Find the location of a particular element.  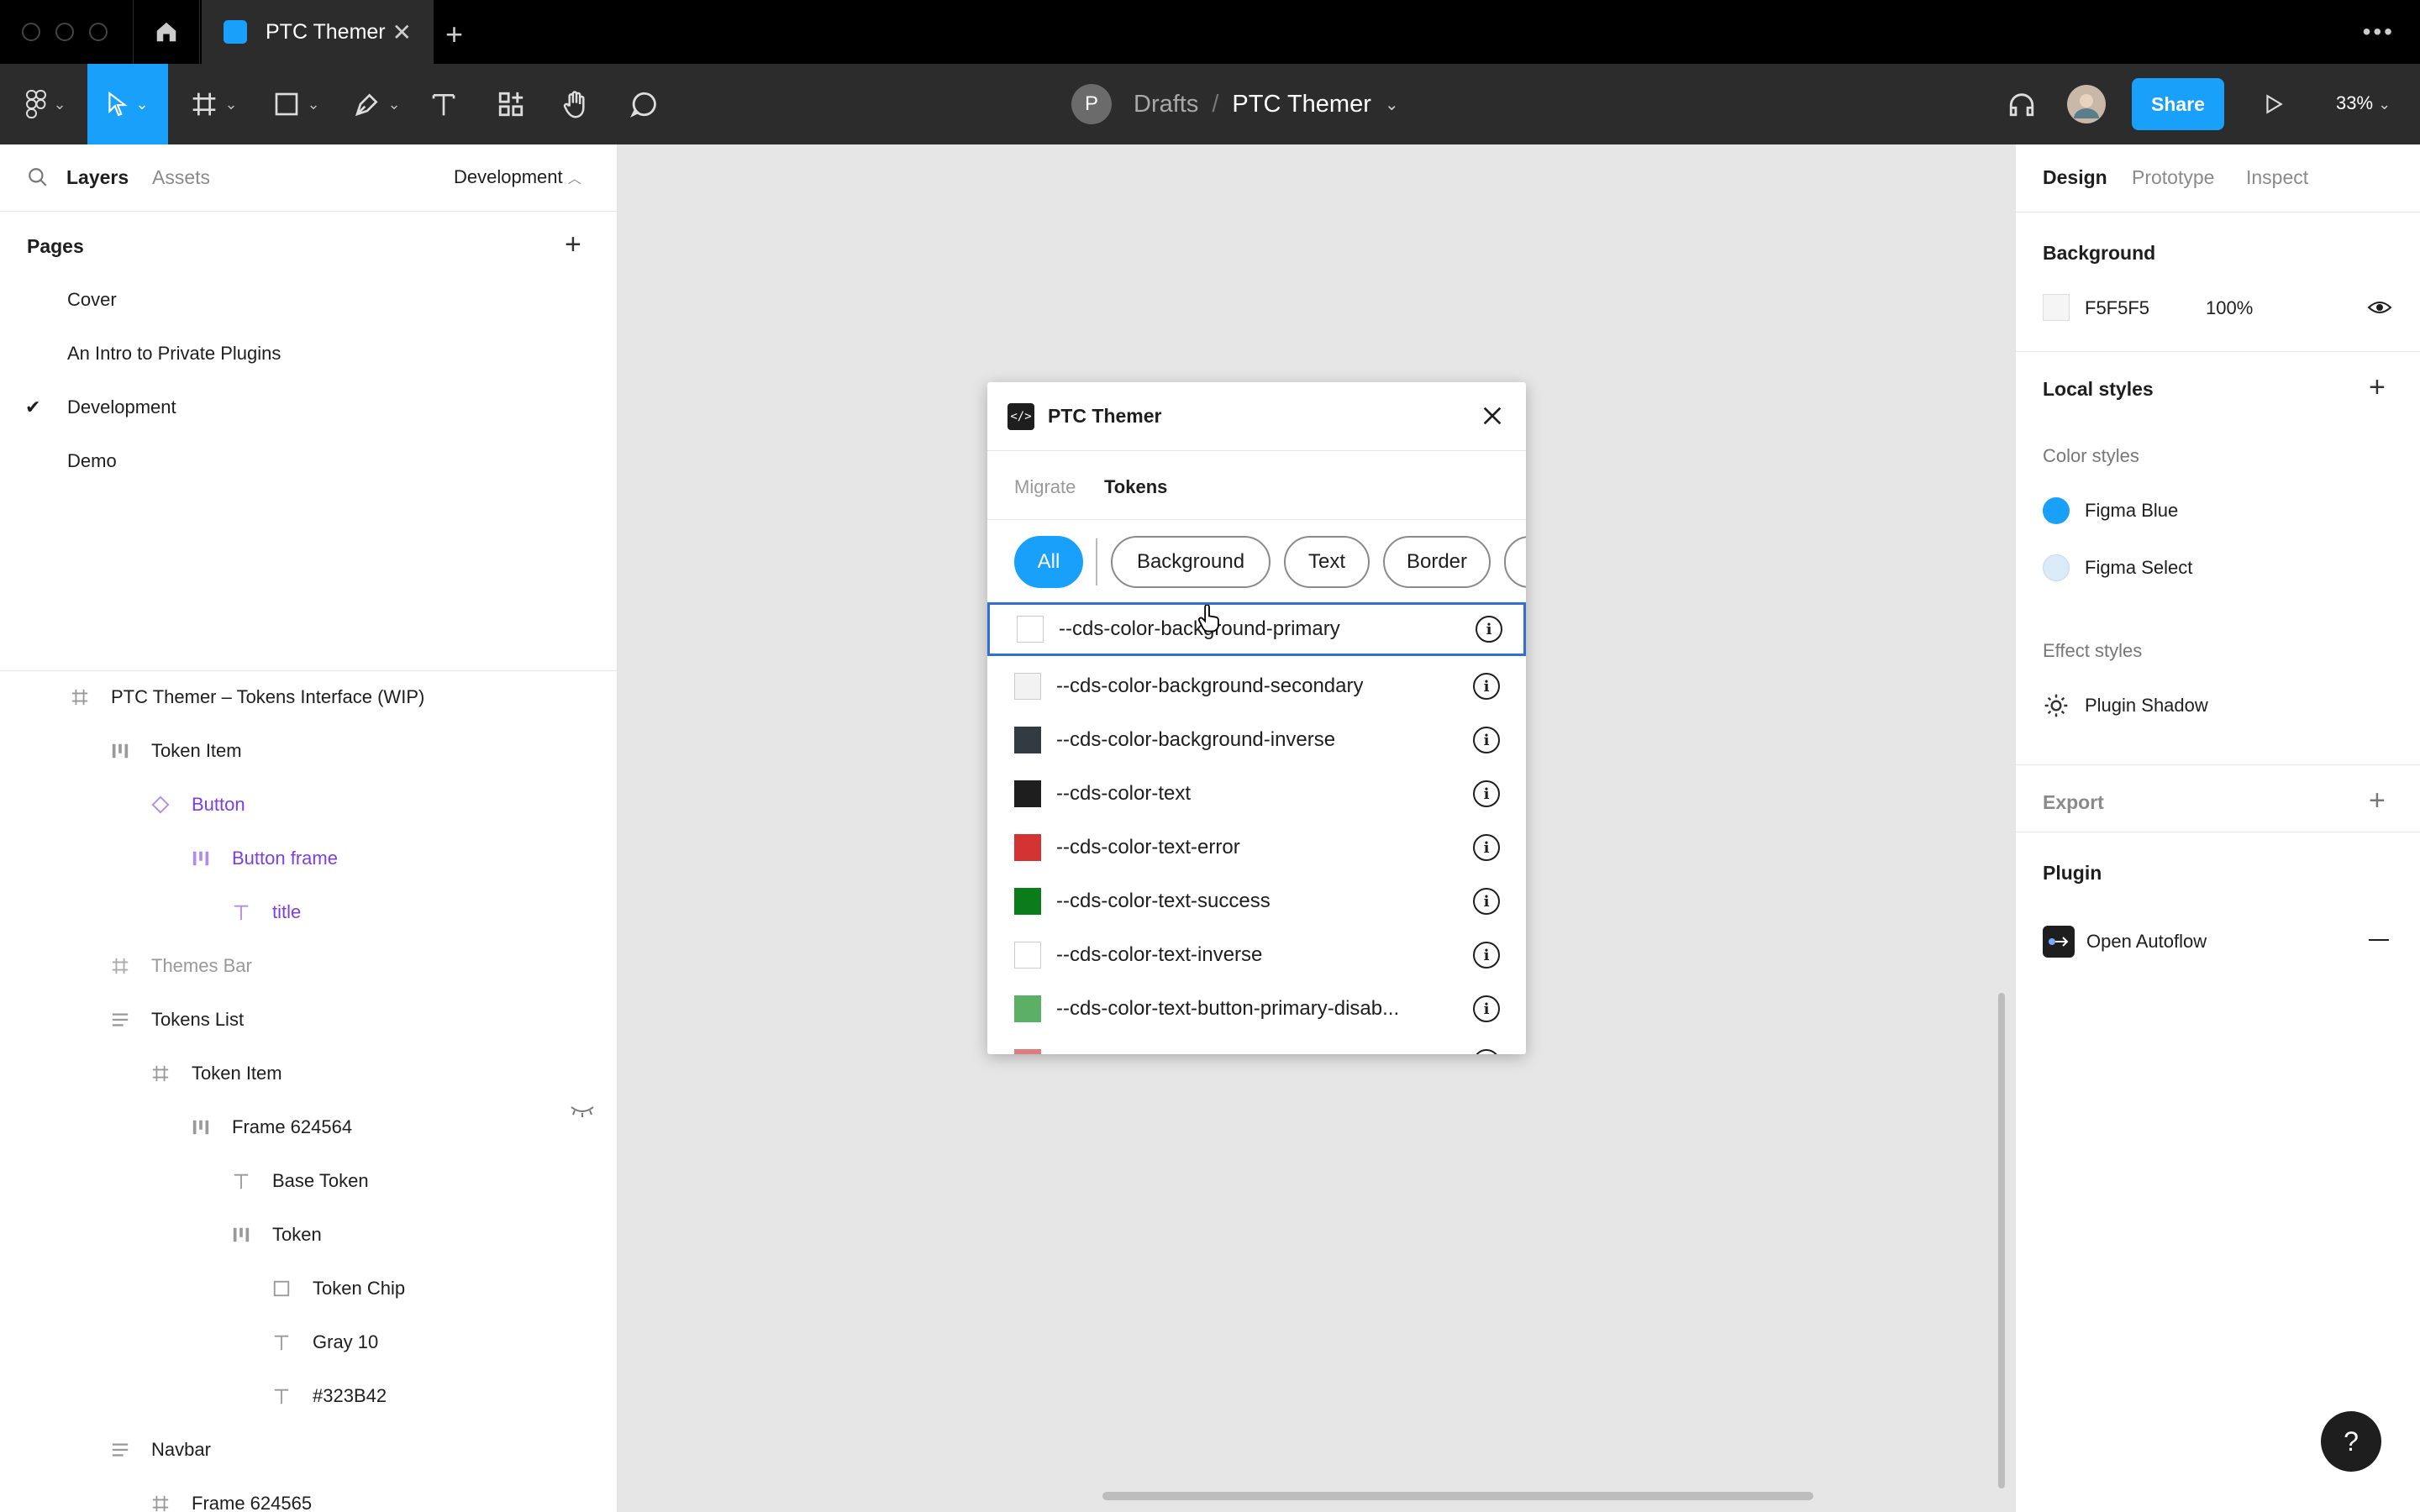

layer-row: Themes Bar is located at coordinates (181, 966).